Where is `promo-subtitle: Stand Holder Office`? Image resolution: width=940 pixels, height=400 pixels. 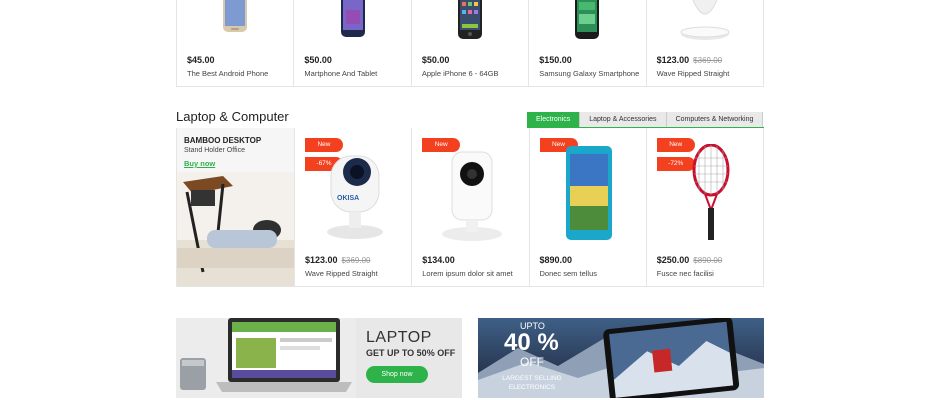 promo-subtitle: Stand Holder Office is located at coordinates (214, 150).